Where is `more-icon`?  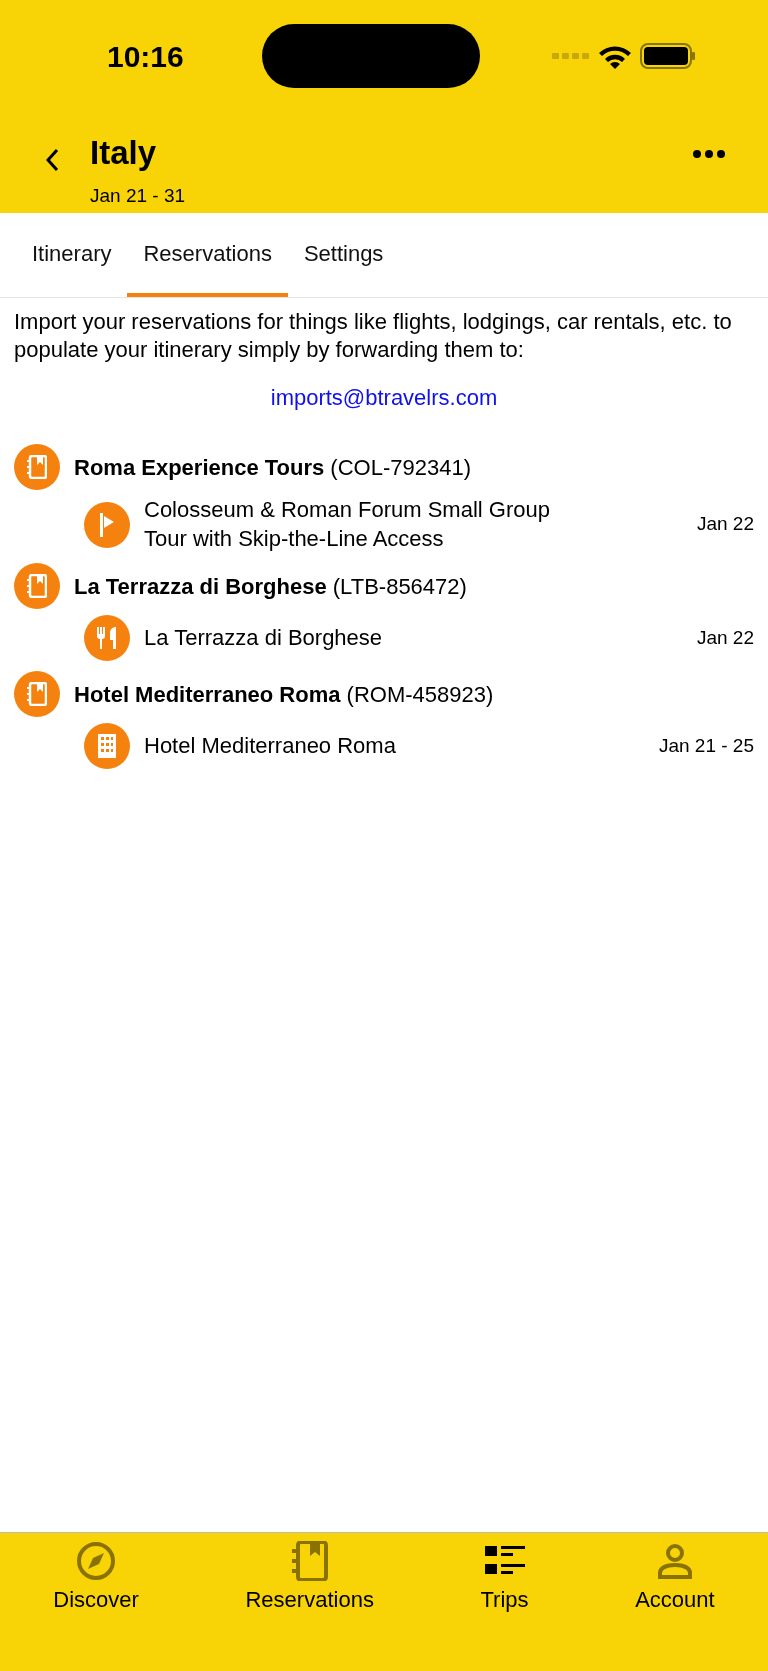
more-icon is located at coordinates (709, 154).